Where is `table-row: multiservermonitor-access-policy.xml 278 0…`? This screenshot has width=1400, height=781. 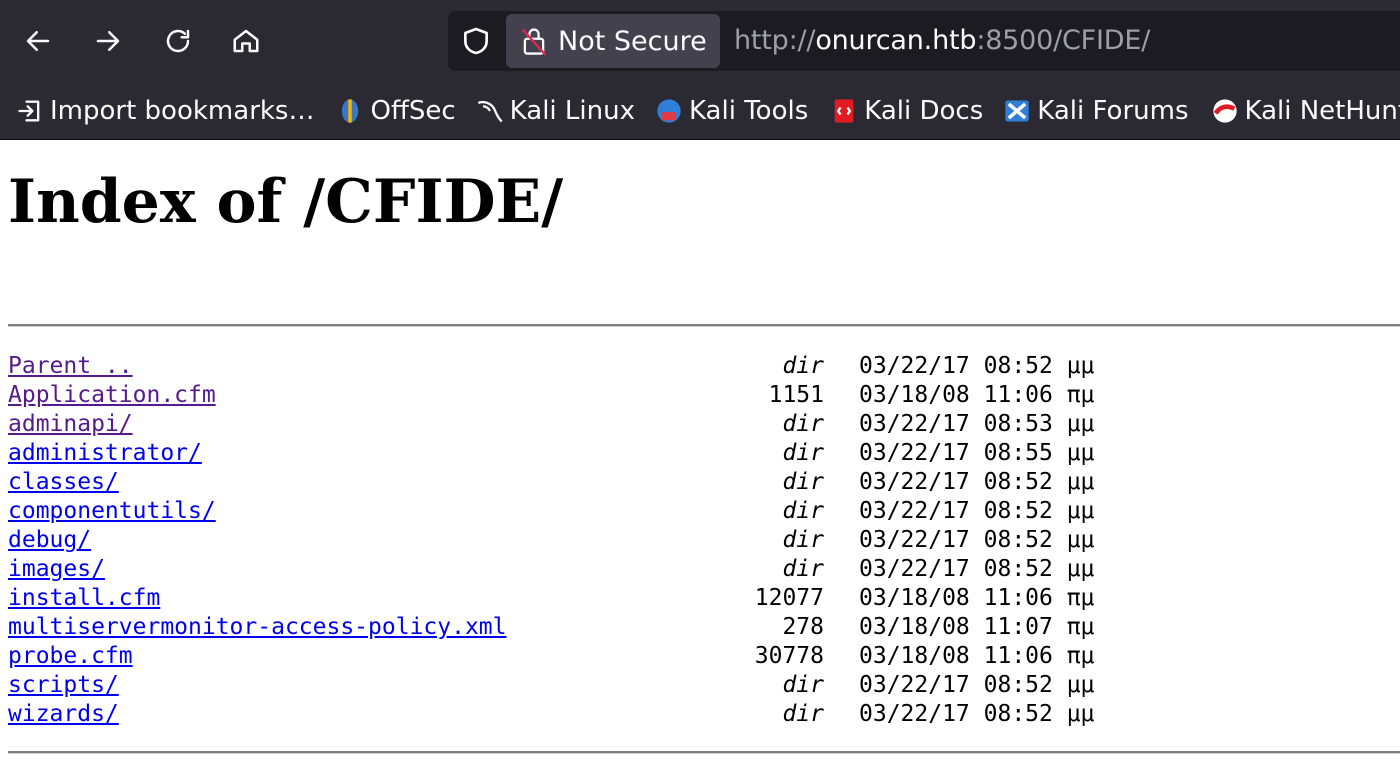
table-row: multiservermonitor-access-policy.xml 278 0… is located at coordinates (608, 627).